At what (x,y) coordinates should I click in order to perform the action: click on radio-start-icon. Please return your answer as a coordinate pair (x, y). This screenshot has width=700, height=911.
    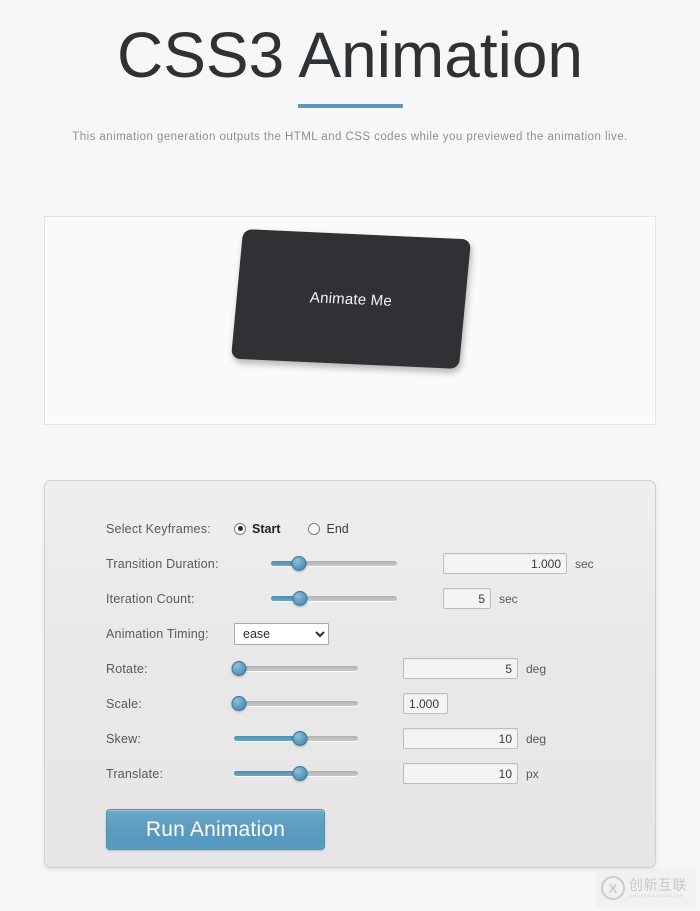
    Looking at the image, I should click on (240, 528).